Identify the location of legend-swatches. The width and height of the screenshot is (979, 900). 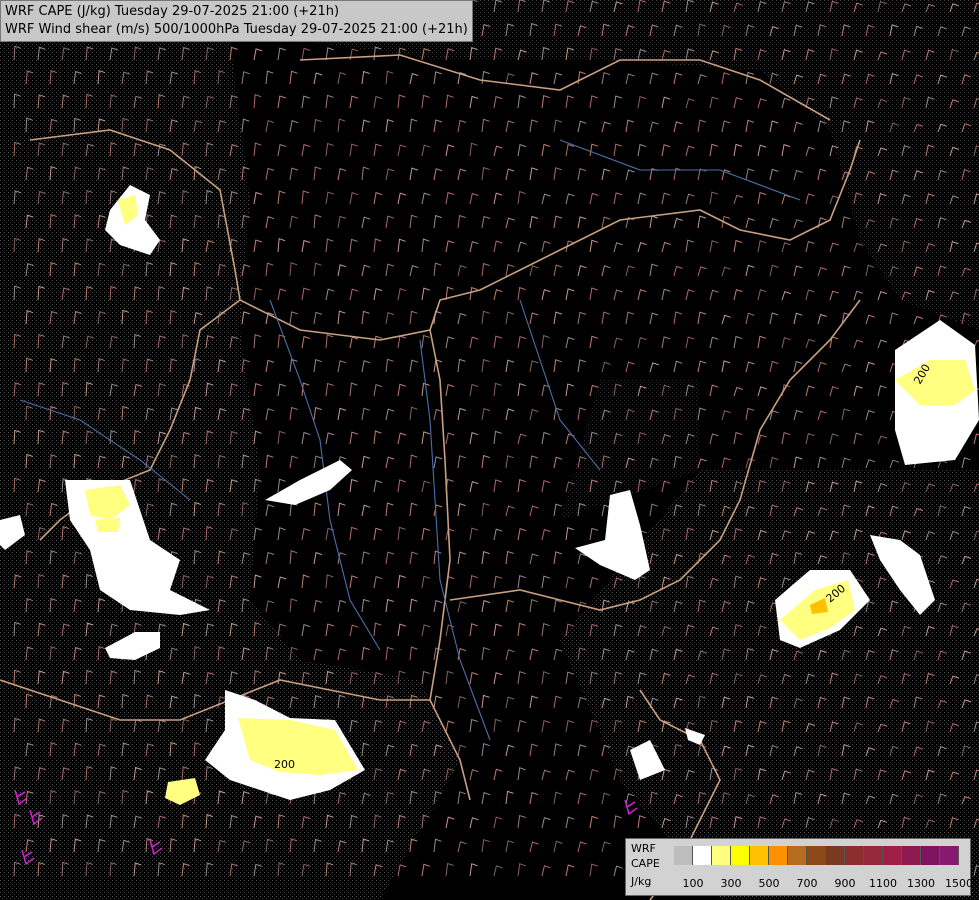
(816, 855).